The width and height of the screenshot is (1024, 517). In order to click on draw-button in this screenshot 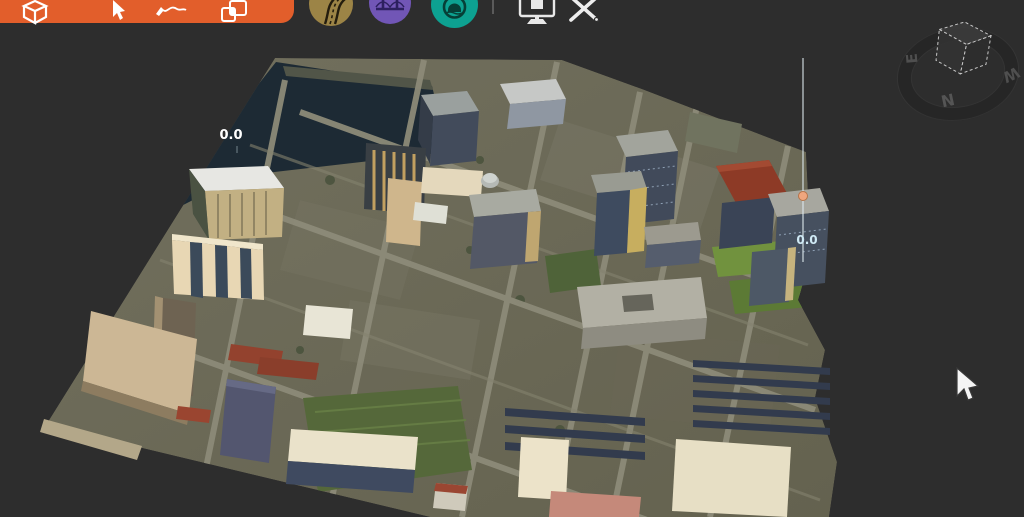, I will do `click(170, 10)`.